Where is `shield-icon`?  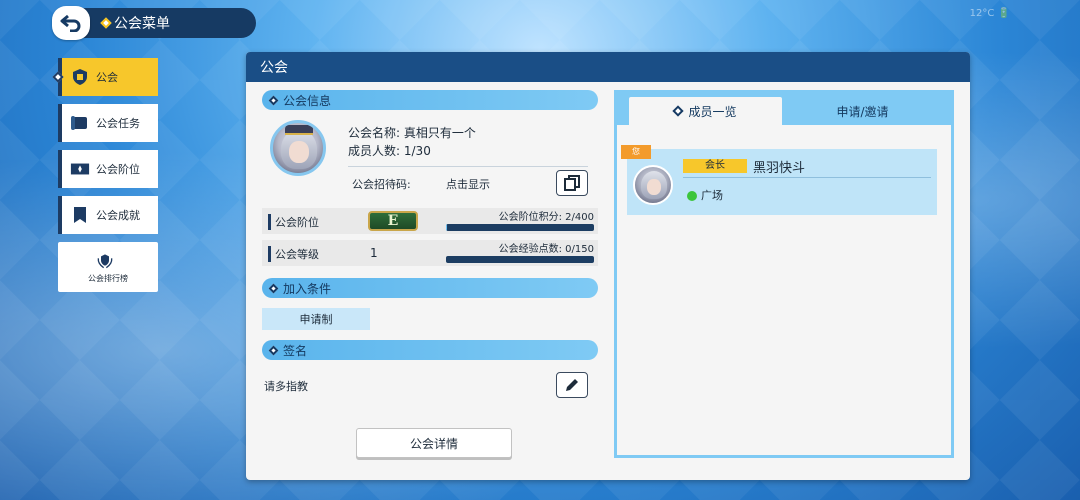
shield-icon is located at coordinates (80, 77).